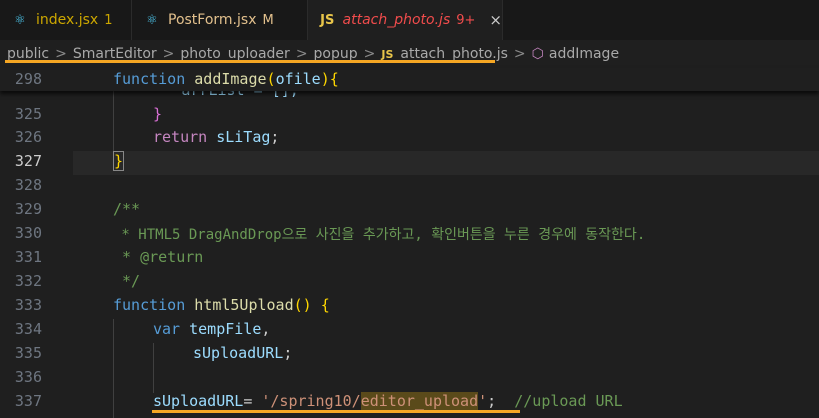 The height and width of the screenshot is (418, 819). Describe the element at coordinates (584, 54) in the screenshot. I see `breadcrumb-item-symbol: addImage` at that location.